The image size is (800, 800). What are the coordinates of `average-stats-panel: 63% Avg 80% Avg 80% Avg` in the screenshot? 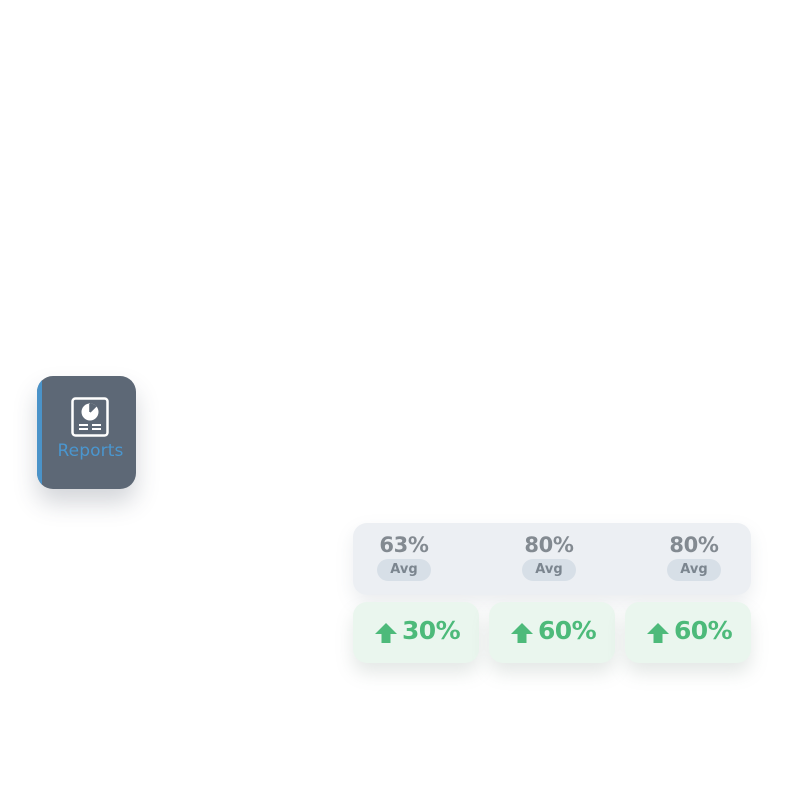 It's located at (552, 559).